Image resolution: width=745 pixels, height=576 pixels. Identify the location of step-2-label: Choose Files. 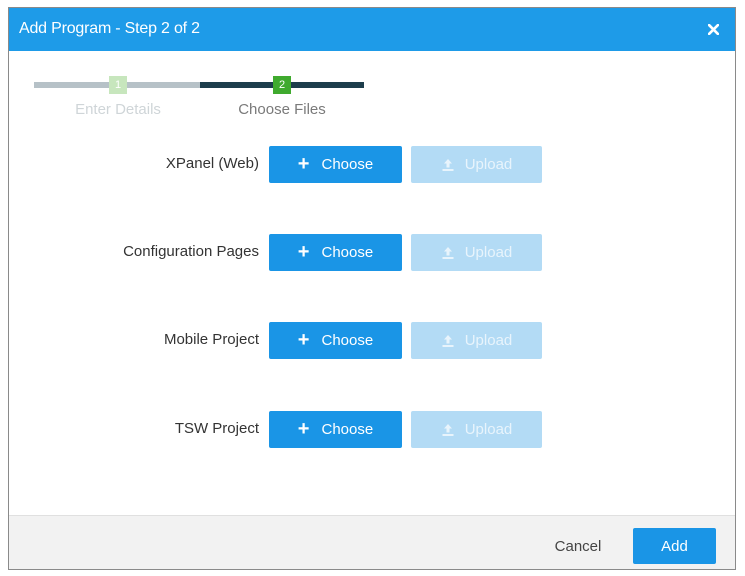
(282, 109).